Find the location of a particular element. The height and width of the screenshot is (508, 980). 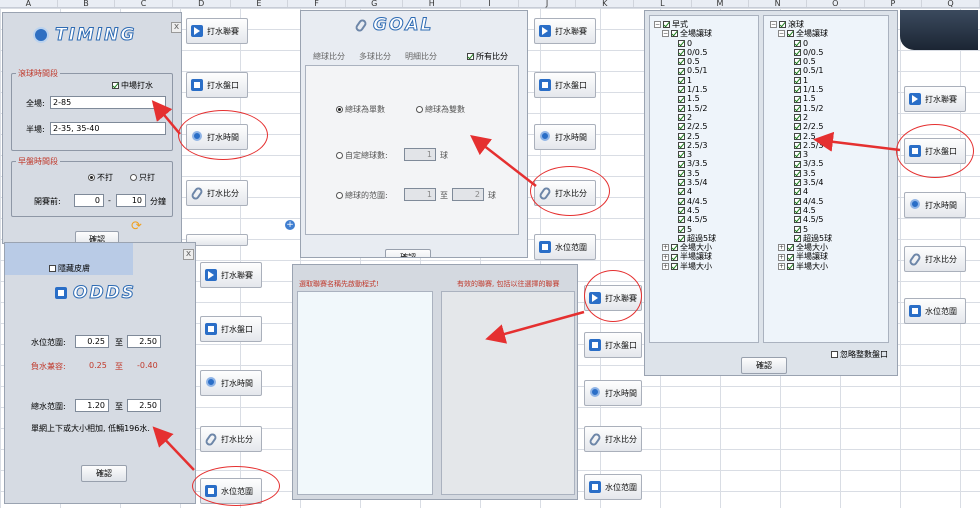

total-to-input: 2.50 is located at coordinates (144, 405).